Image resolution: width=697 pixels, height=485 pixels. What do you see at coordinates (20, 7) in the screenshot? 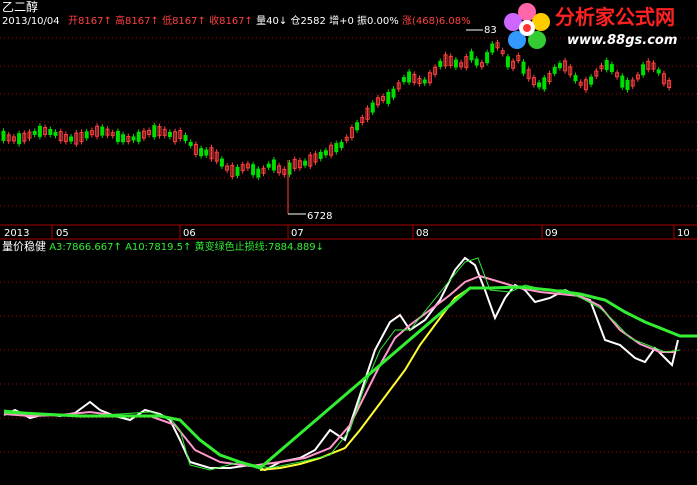
I see `stock-name: 乙二醇` at bounding box center [20, 7].